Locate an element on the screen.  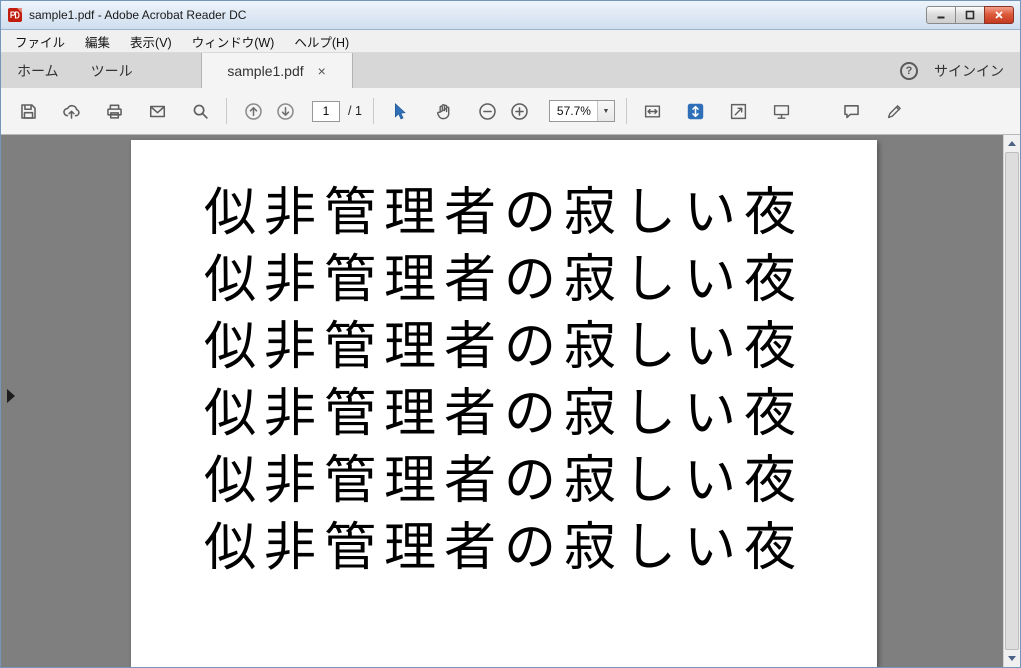
search-button is located at coordinates (200, 111).